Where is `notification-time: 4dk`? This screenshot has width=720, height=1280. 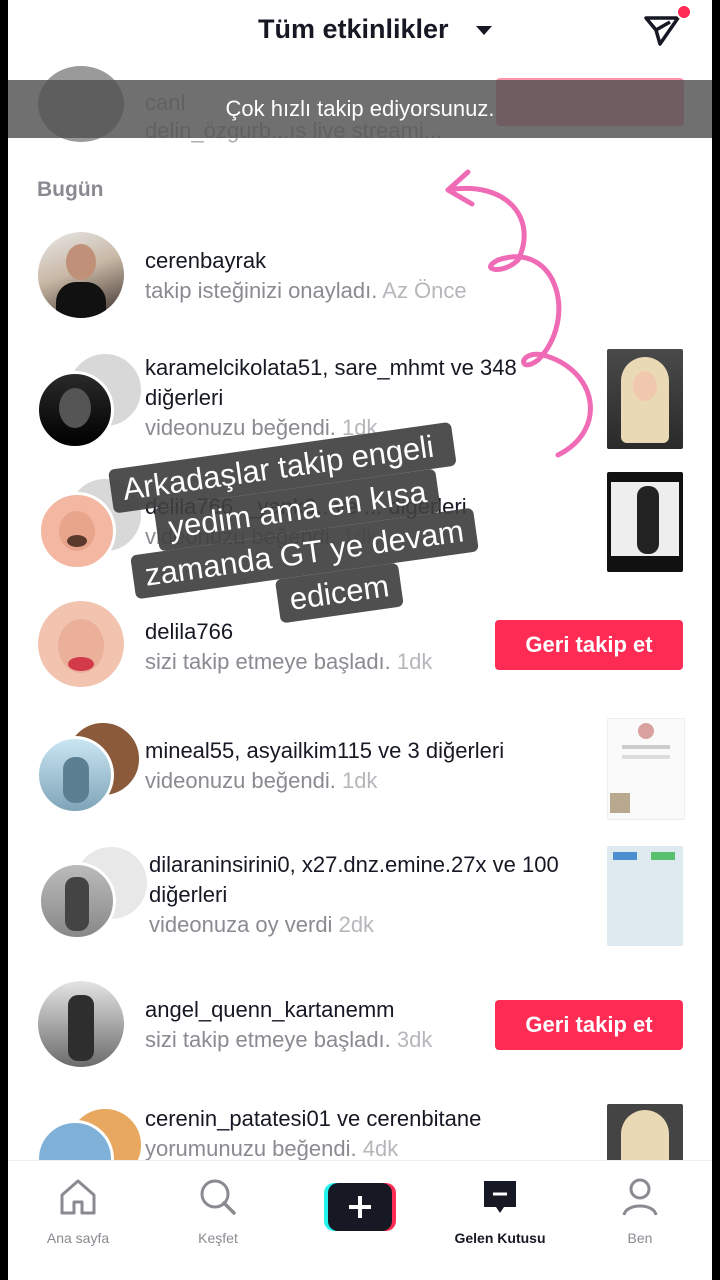
notification-time: 4dk is located at coordinates (380, 1148).